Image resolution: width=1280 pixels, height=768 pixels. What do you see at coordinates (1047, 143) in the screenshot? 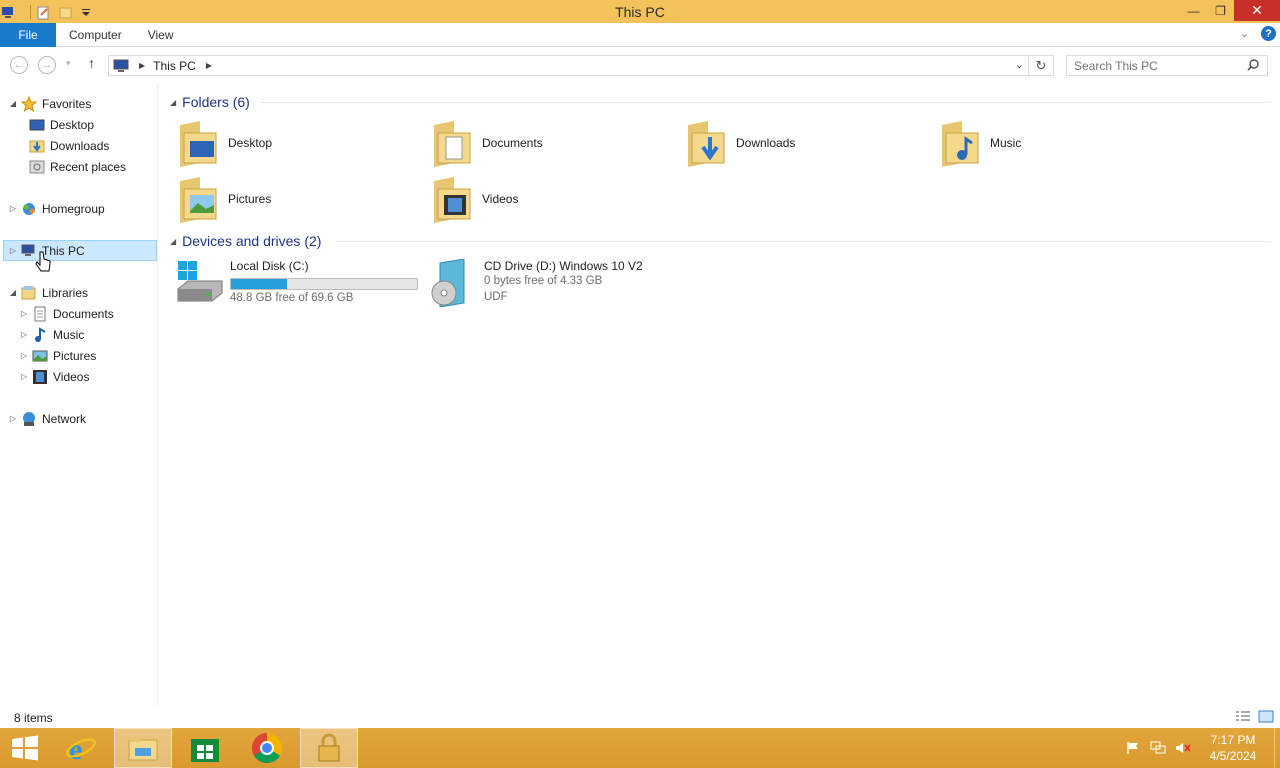
I see `folder-music: Music` at bounding box center [1047, 143].